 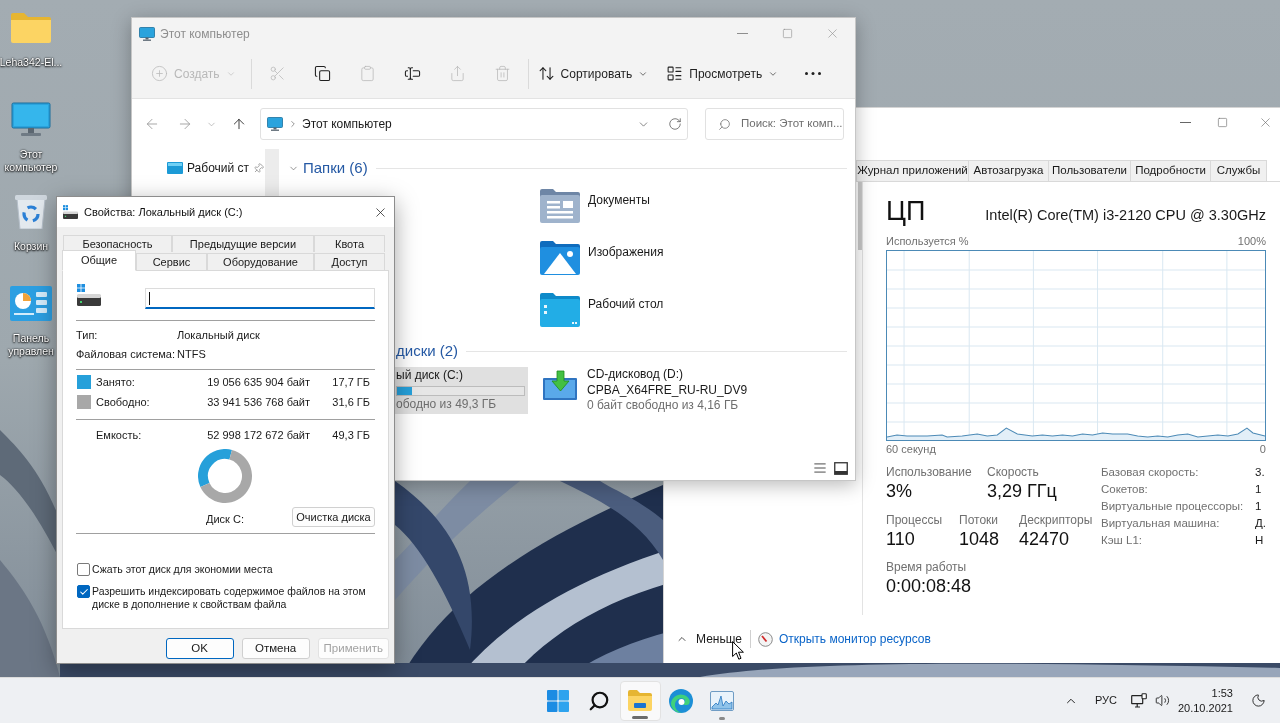 I want to click on address-bar: Этот компьютер, so click(x=474, y=124).